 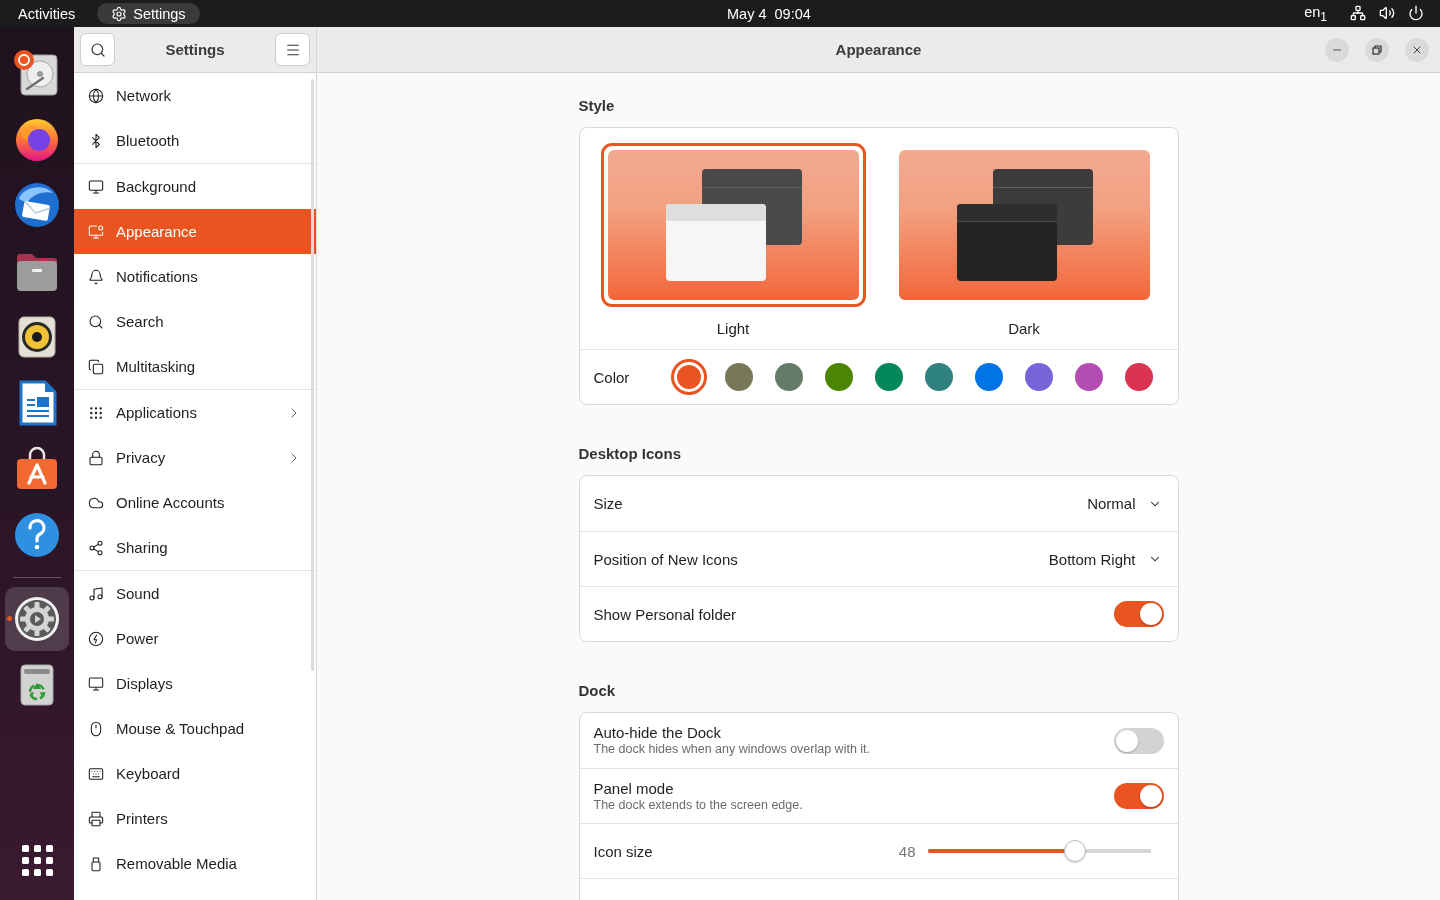 I want to click on globe-icon, so click(x=96, y=95).